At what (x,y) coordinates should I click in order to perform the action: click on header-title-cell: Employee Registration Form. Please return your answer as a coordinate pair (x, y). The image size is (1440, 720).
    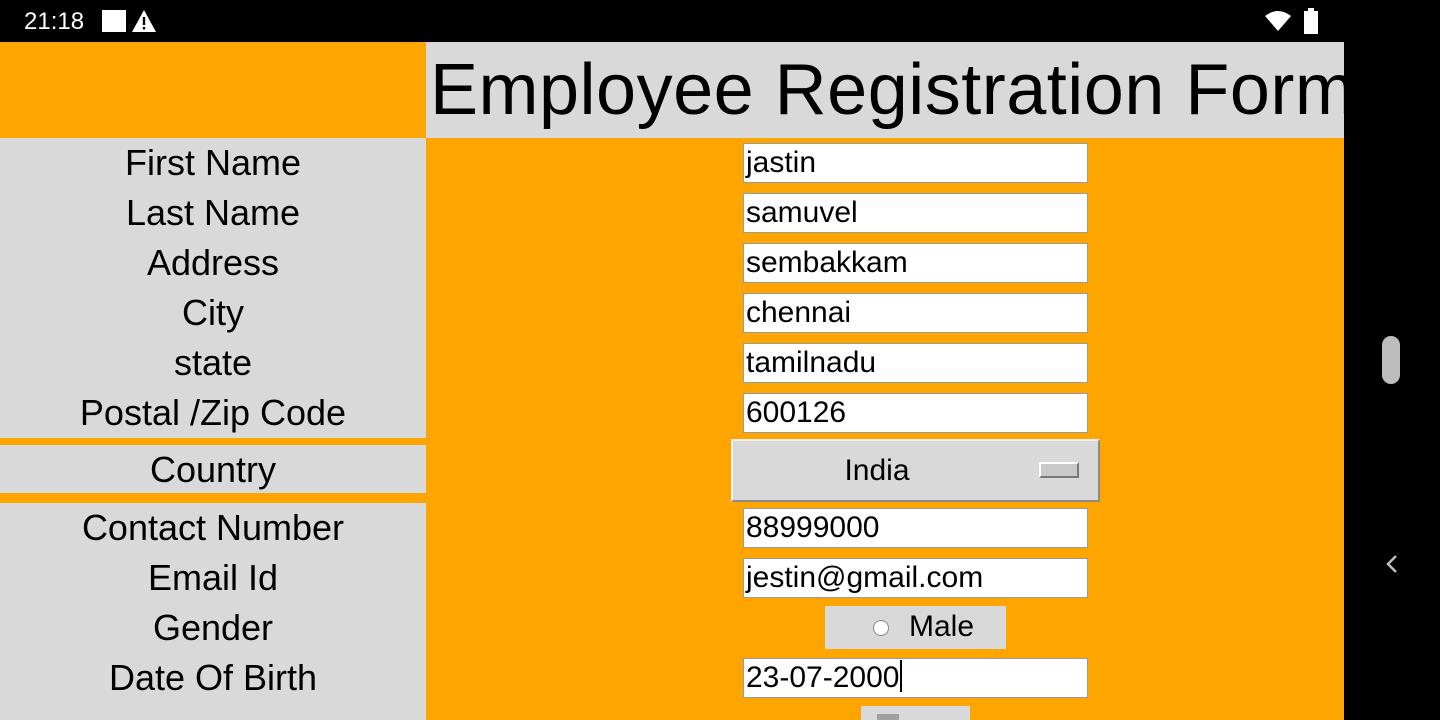
    Looking at the image, I should click on (885, 90).